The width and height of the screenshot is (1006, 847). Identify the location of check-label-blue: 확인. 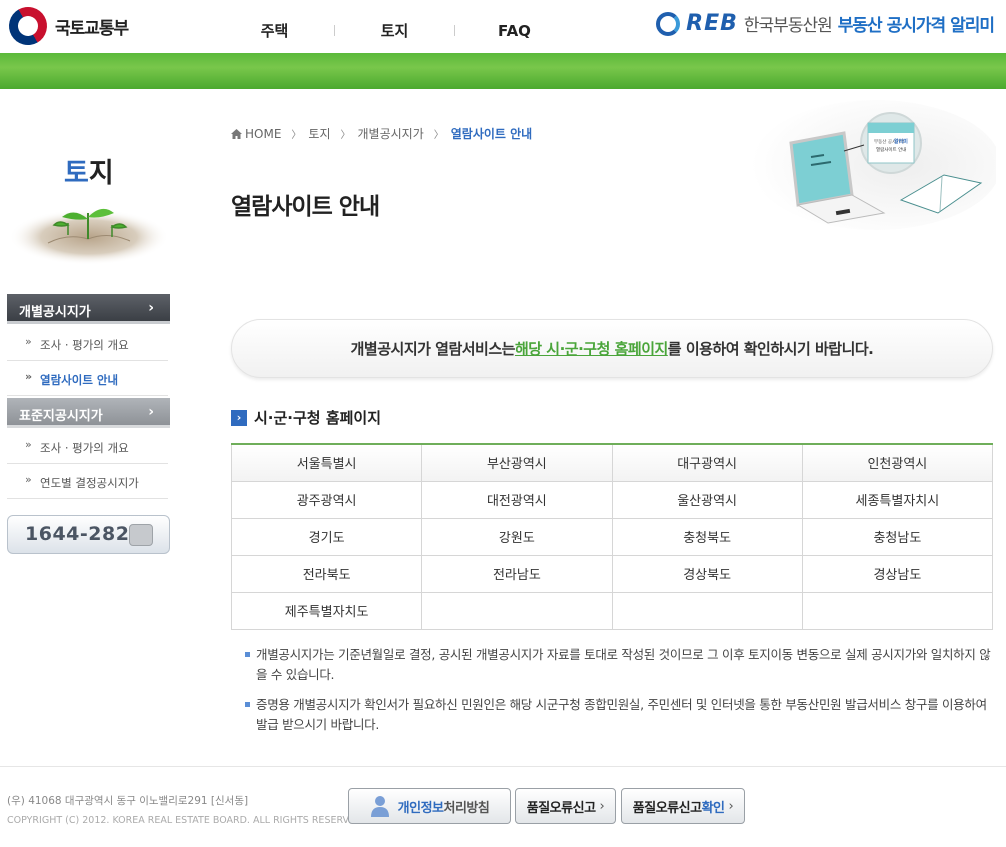
(713, 808).